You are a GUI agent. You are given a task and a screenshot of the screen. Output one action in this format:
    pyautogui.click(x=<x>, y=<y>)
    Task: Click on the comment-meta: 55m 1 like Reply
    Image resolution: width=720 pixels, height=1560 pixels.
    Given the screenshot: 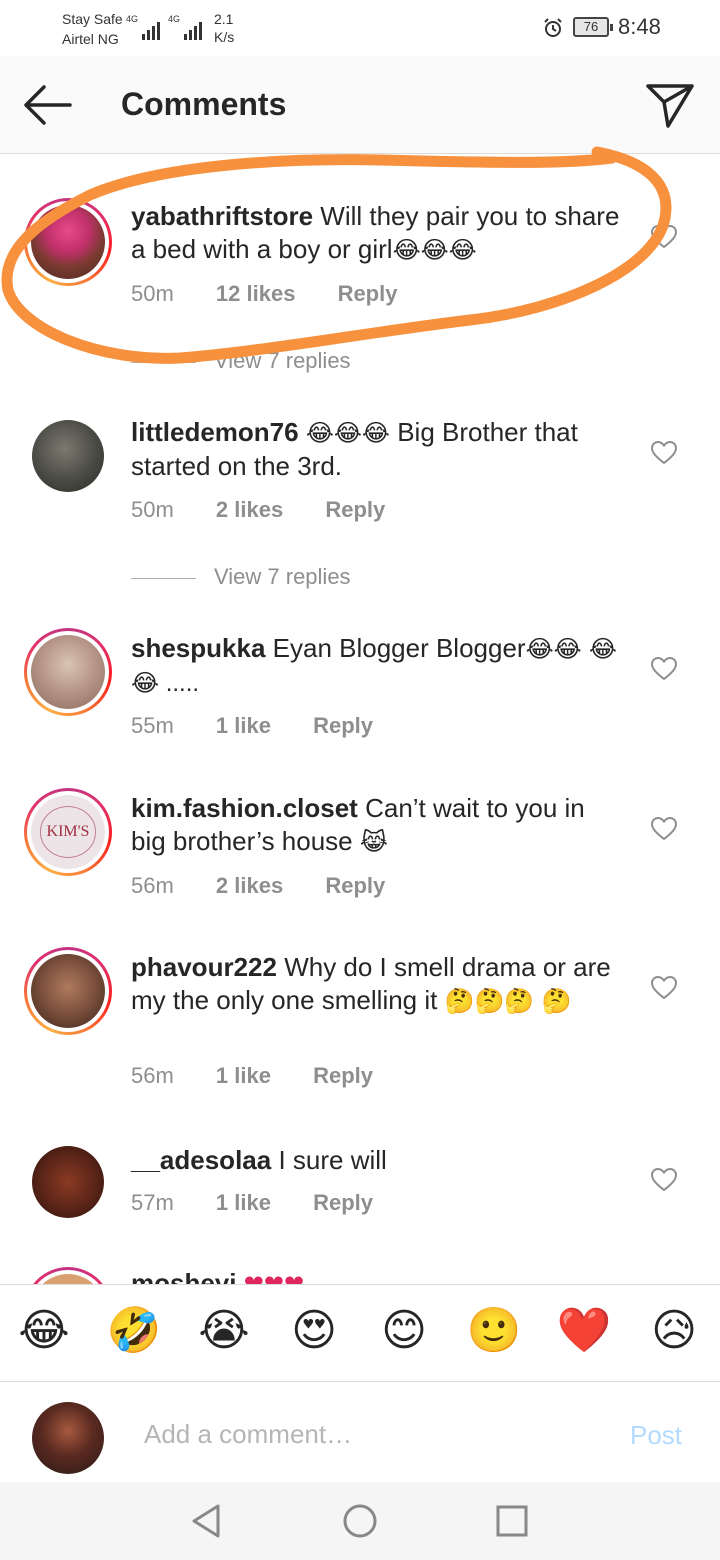 What is the action you would take?
    pyautogui.click(x=252, y=726)
    